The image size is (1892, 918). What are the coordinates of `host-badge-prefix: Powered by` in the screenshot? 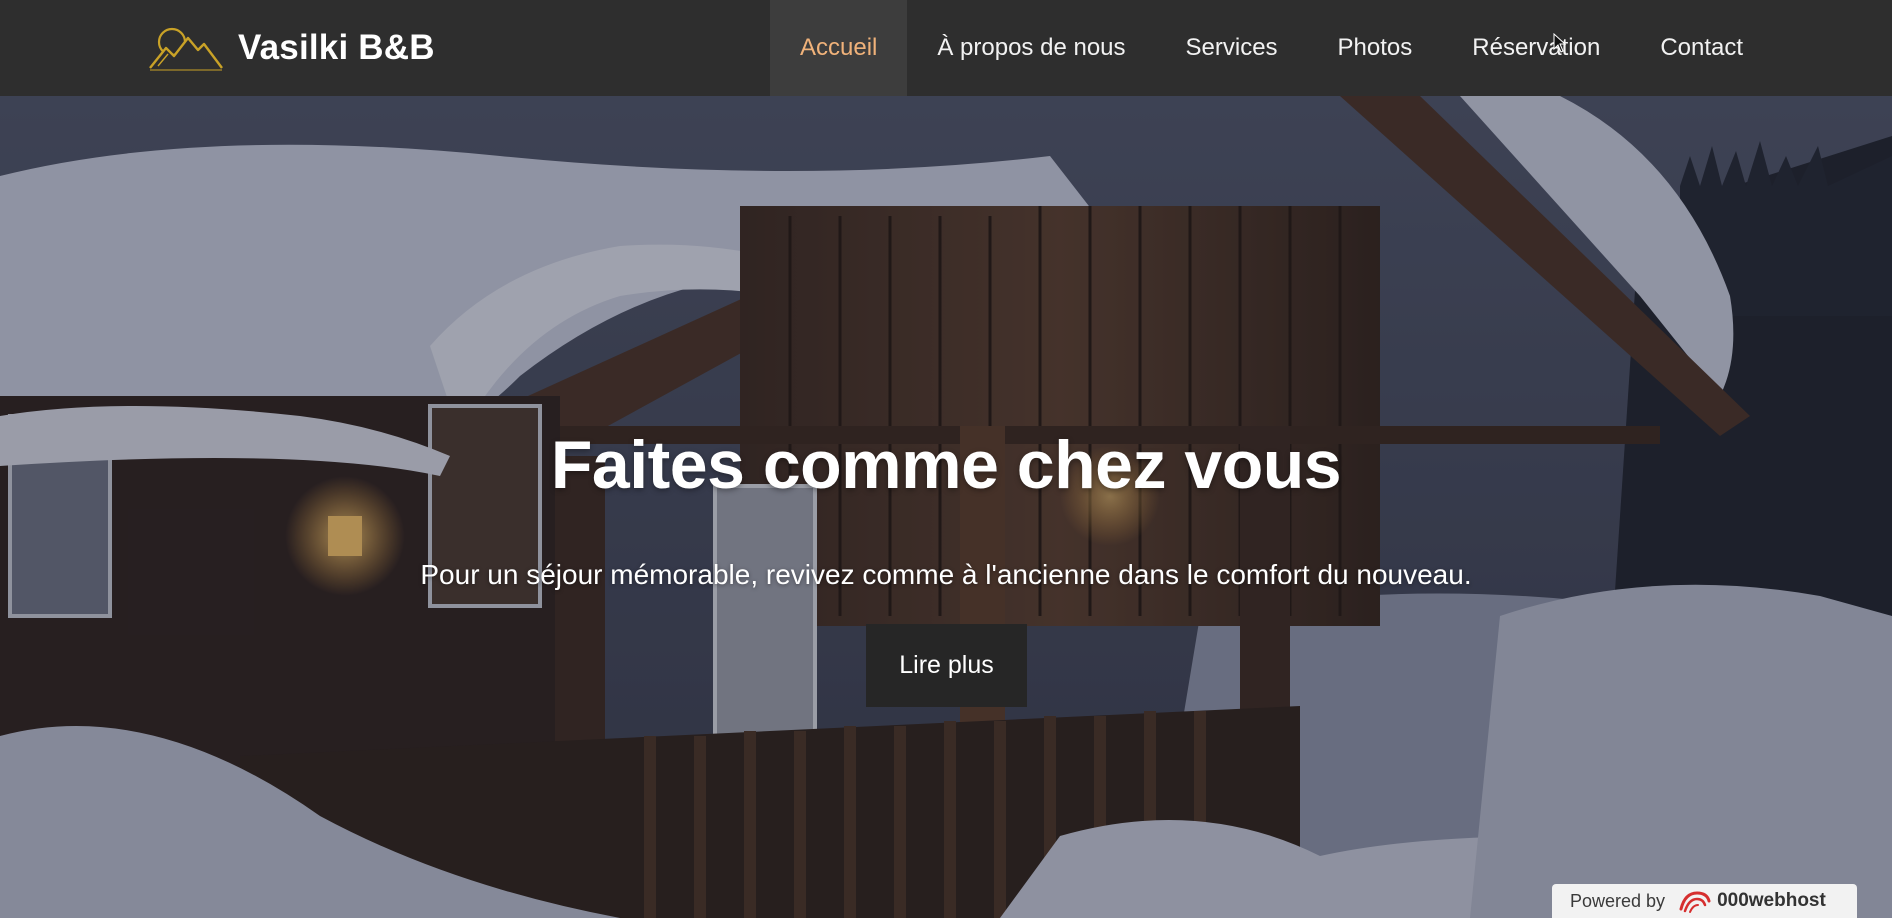 It's located at (1618, 900).